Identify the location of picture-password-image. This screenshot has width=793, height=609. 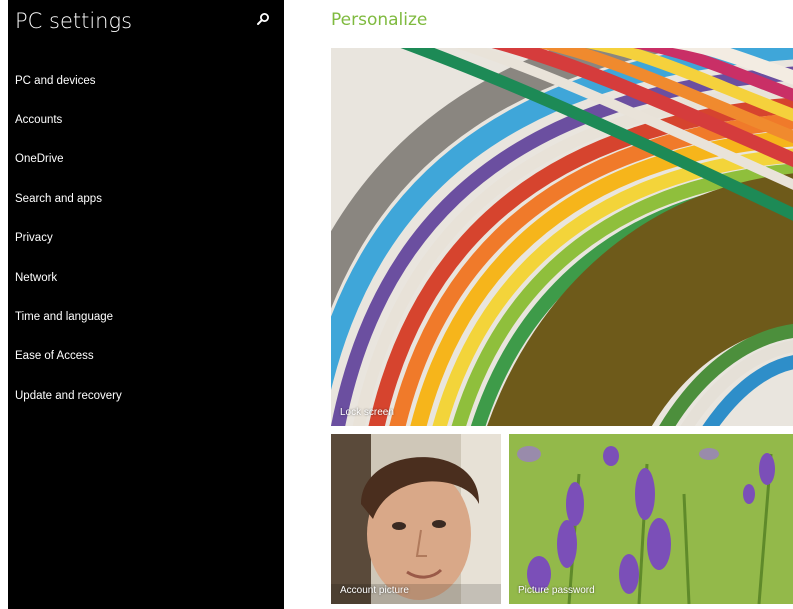
(651, 519).